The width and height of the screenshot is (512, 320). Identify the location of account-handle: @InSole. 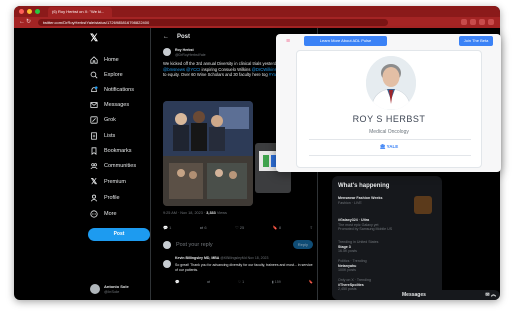
(112, 291).